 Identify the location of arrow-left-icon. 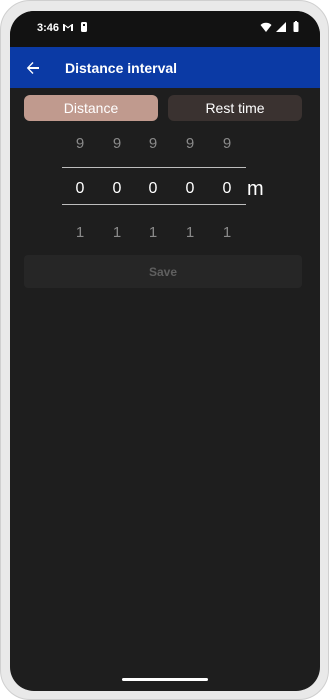
(32, 68).